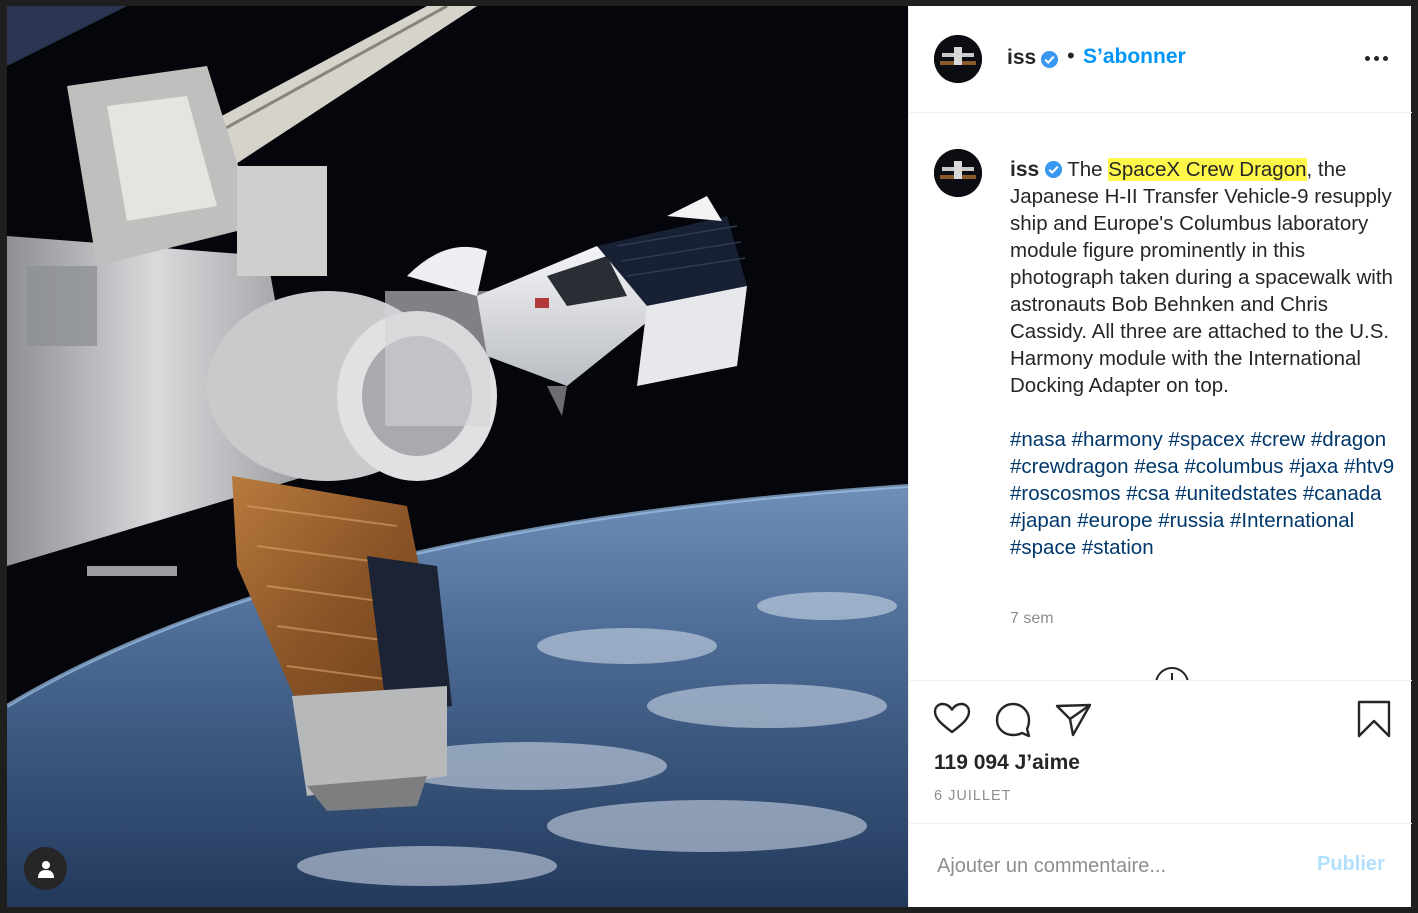 The height and width of the screenshot is (913, 1418). Describe the element at coordinates (1206, 439) in the screenshot. I see `hashtag-link: #spacex` at that location.